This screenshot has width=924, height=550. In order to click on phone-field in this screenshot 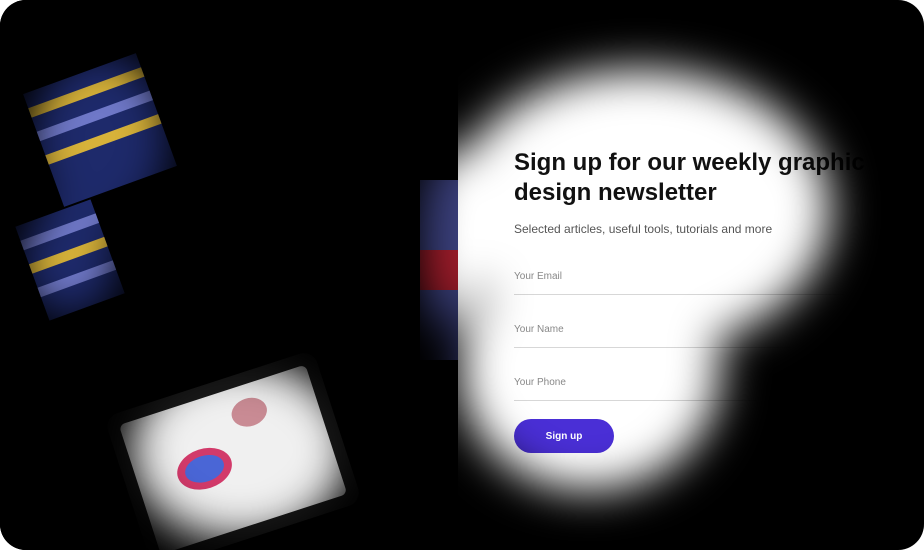, I will do `click(694, 374)`.